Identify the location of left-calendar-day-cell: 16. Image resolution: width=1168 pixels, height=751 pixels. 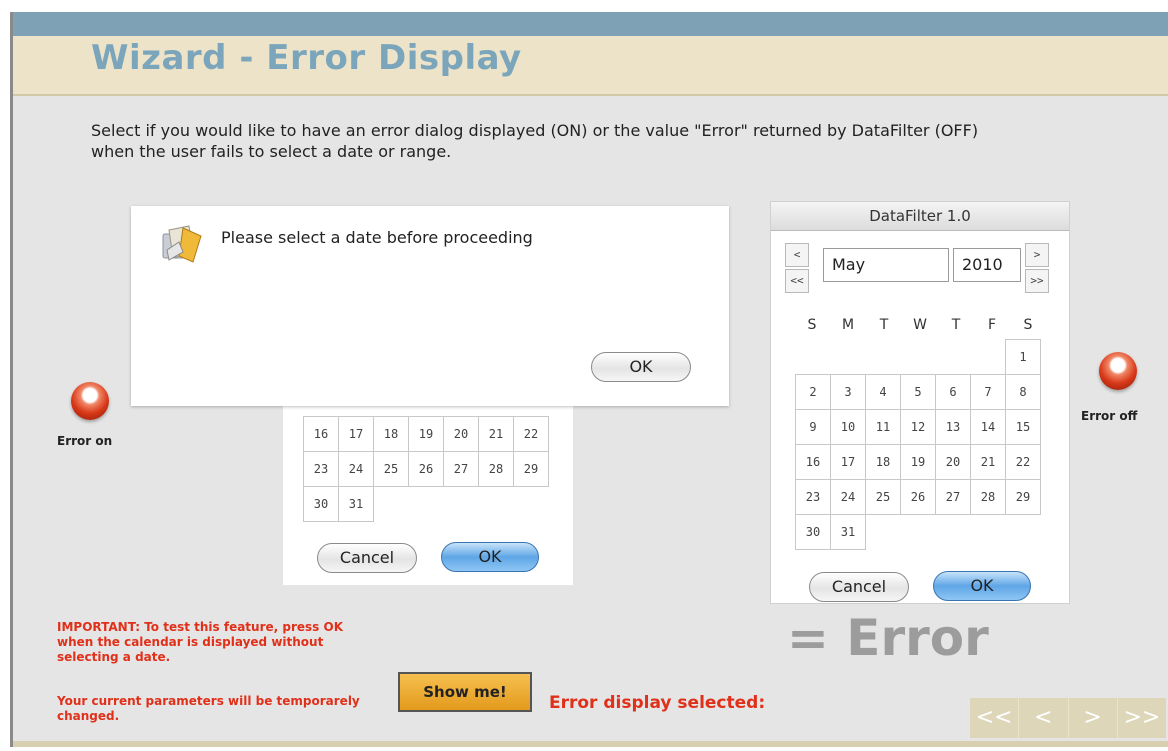
(321, 434).